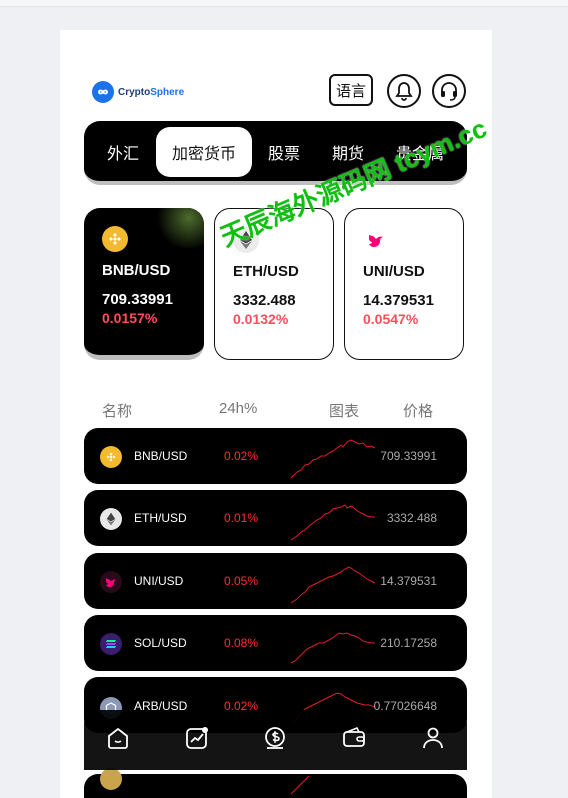  Describe the element at coordinates (161, 456) in the screenshot. I see `row-pair: BNB/USD` at that location.